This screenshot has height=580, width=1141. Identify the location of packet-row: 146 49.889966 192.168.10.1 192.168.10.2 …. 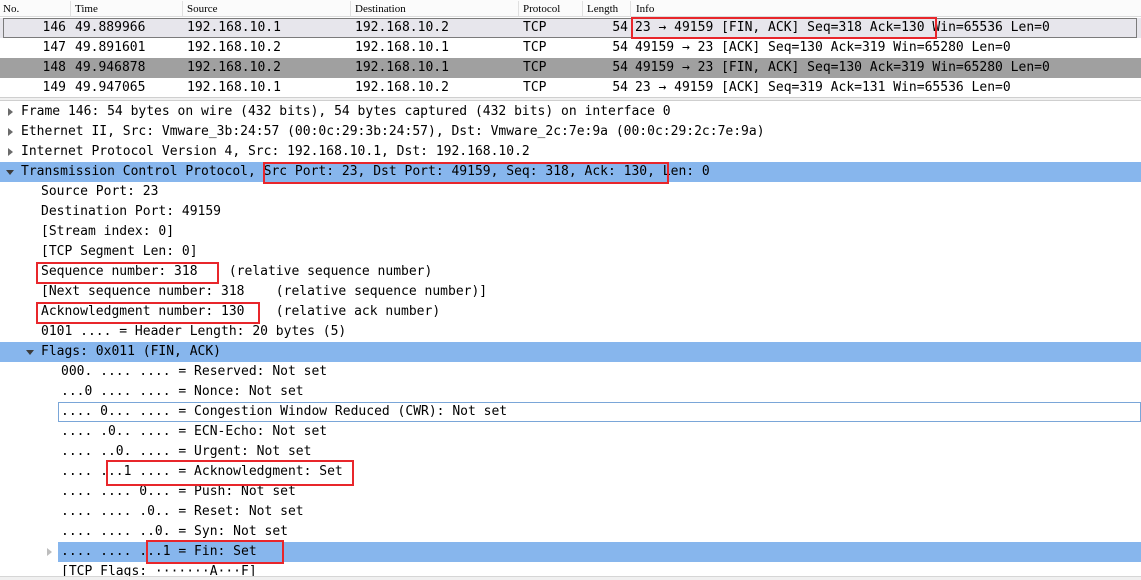
(570, 28).